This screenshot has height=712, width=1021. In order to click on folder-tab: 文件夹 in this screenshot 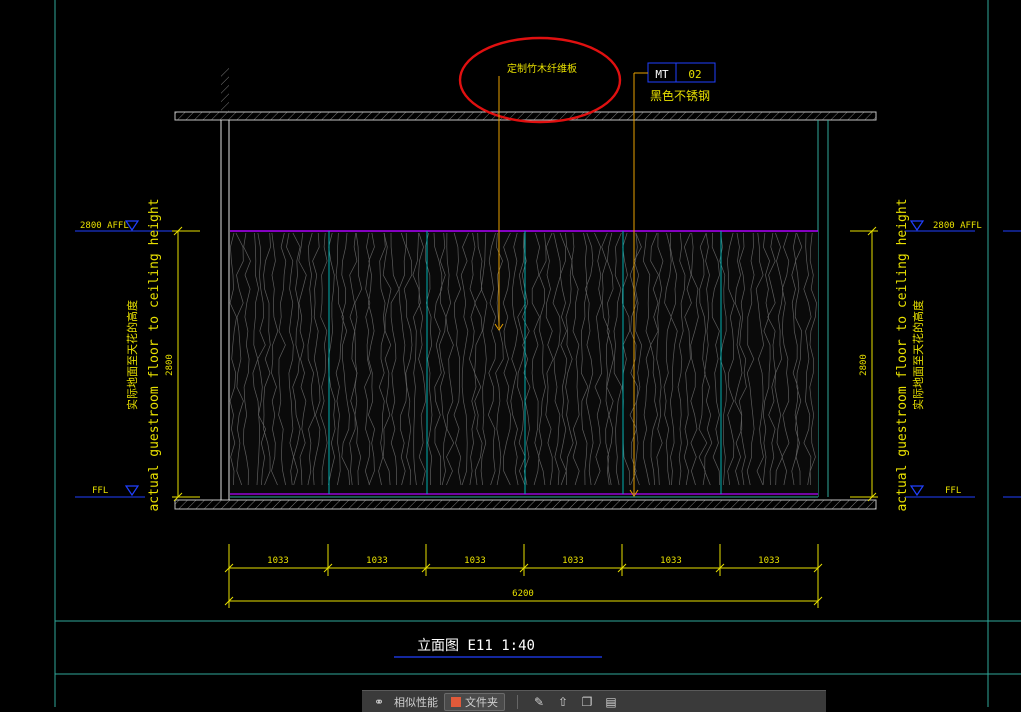, I will do `click(474, 701)`.